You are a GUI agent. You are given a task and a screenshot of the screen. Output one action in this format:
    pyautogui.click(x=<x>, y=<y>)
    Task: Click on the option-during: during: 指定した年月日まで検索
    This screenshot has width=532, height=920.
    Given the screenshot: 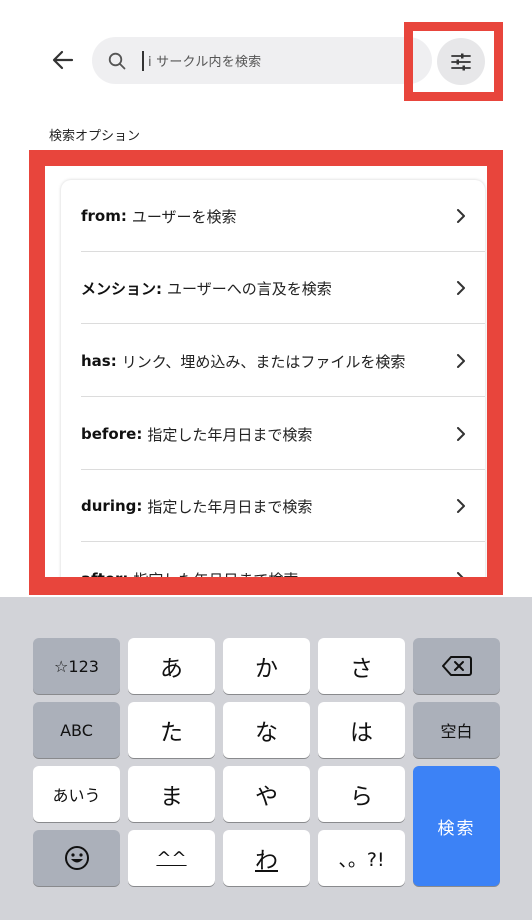 What is the action you would take?
    pyautogui.click(x=273, y=506)
    